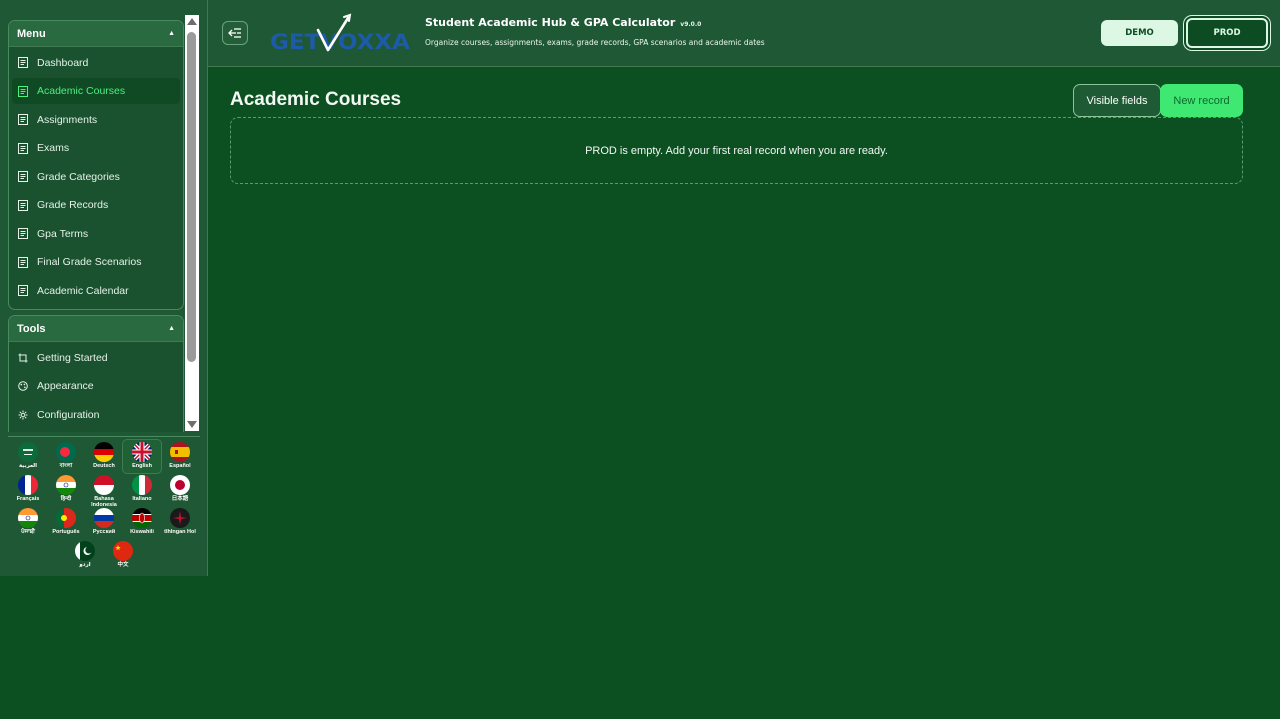  I want to click on language-option-swahili: Kiswahili, so click(142, 522).